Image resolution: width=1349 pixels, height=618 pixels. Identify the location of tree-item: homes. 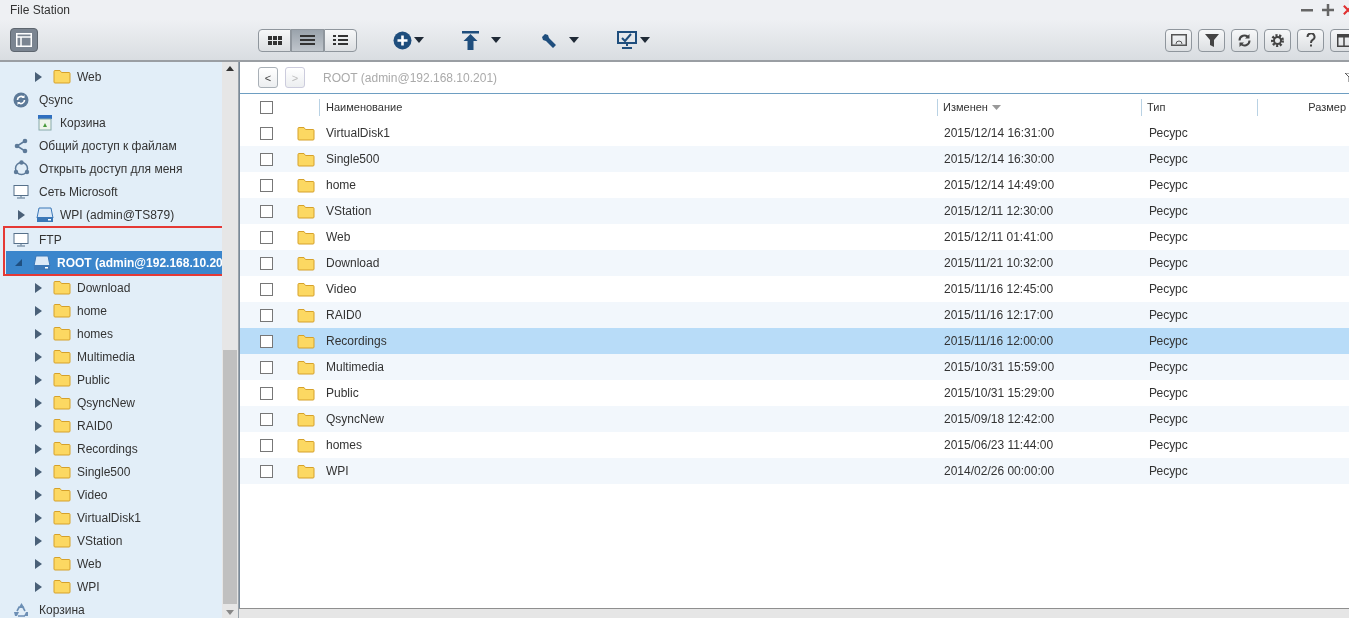
(111, 333).